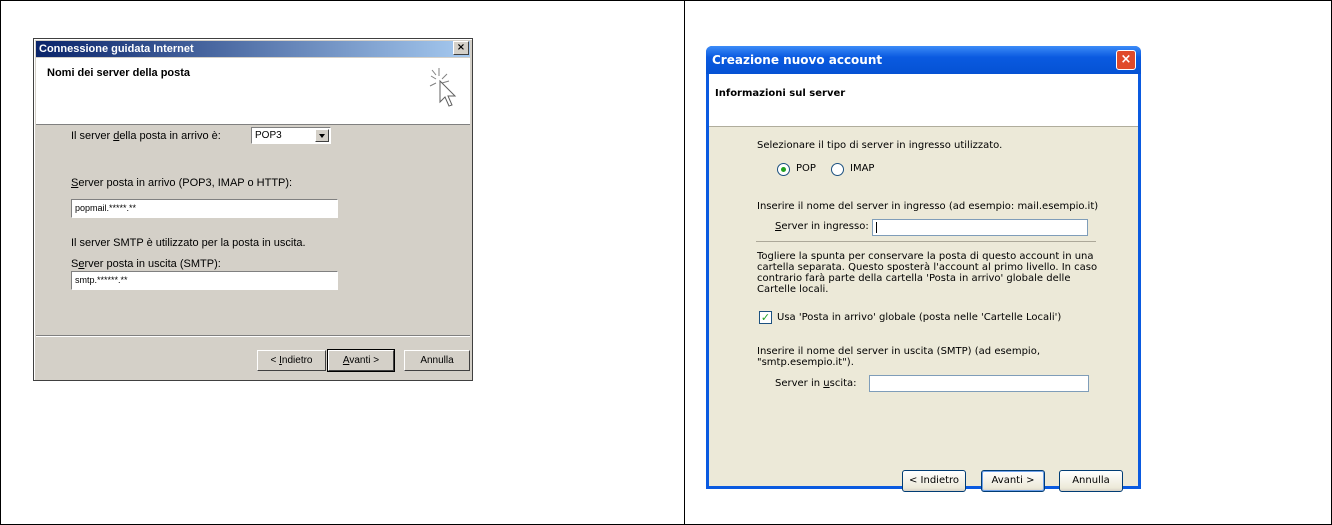 This screenshot has width=1332, height=525. What do you see at coordinates (780, 93) in the screenshot?
I see `page-title: Informazioni sul server` at bounding box center [780, 93].